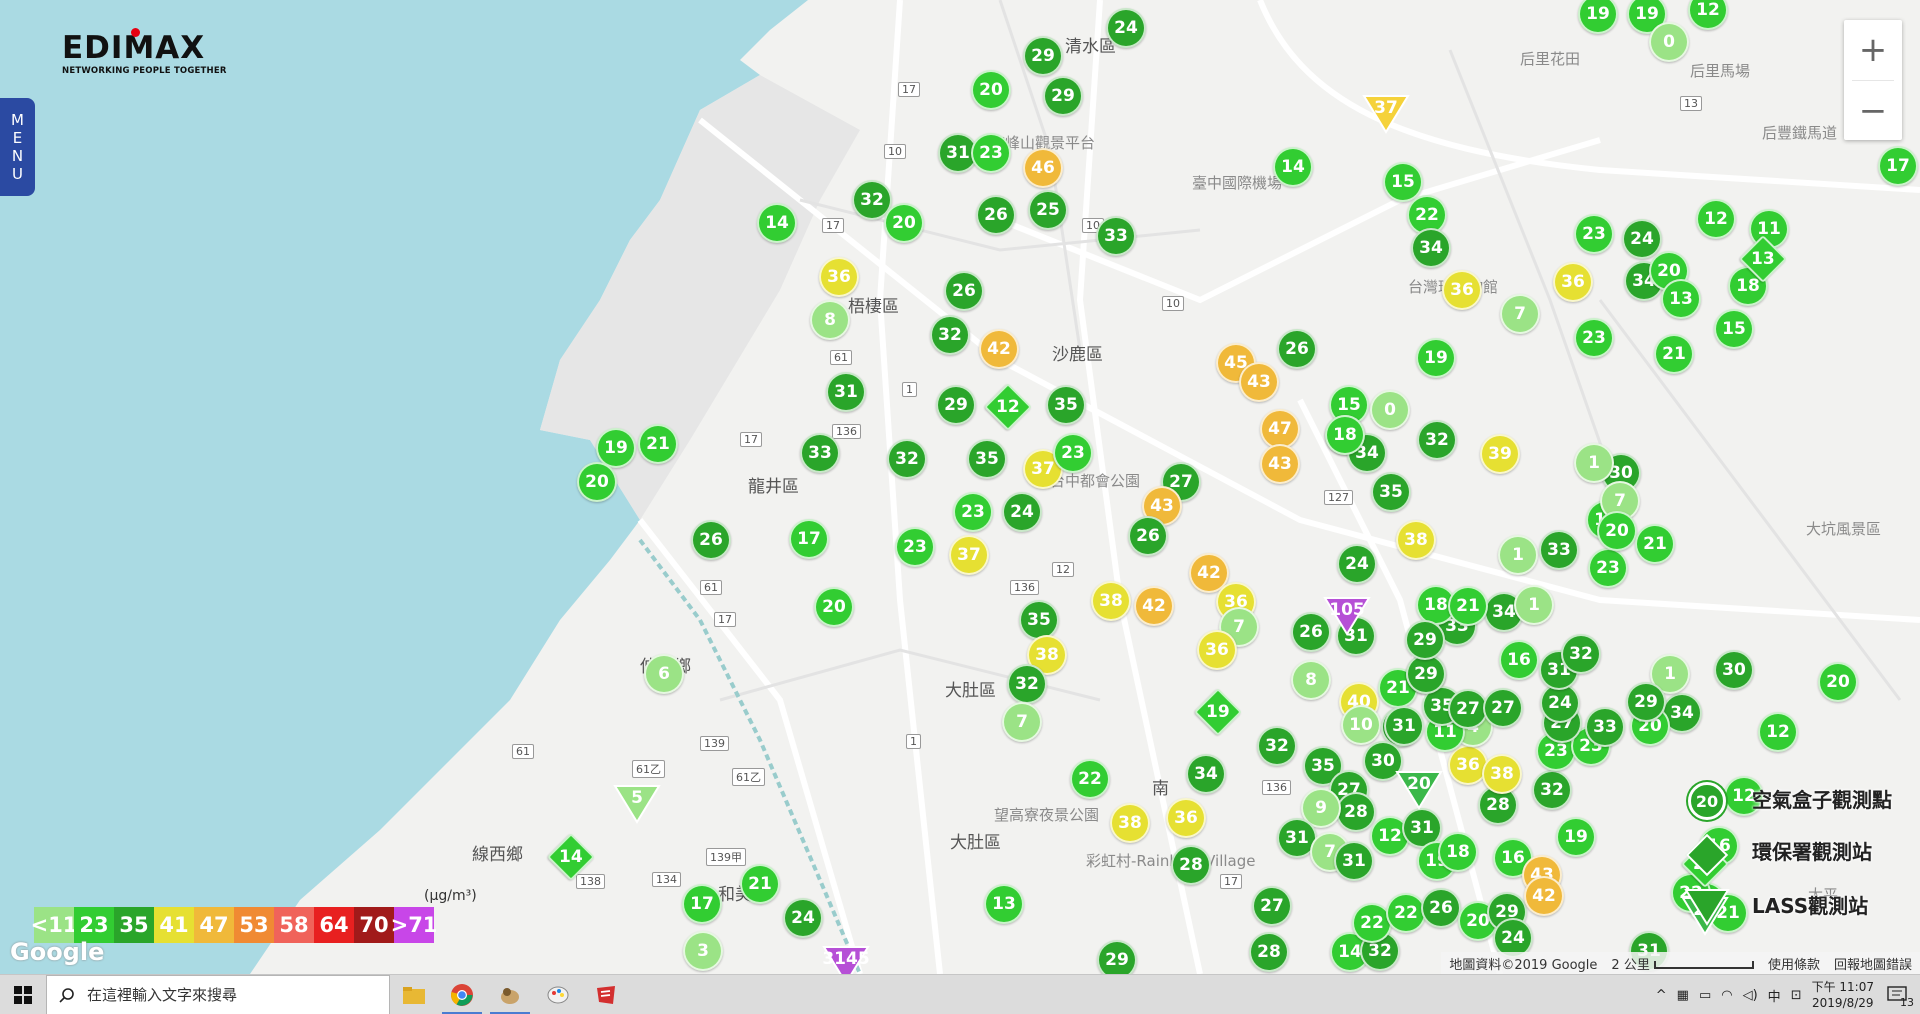  I want to click on lass-station-marker: 105, so click(1347, 616).